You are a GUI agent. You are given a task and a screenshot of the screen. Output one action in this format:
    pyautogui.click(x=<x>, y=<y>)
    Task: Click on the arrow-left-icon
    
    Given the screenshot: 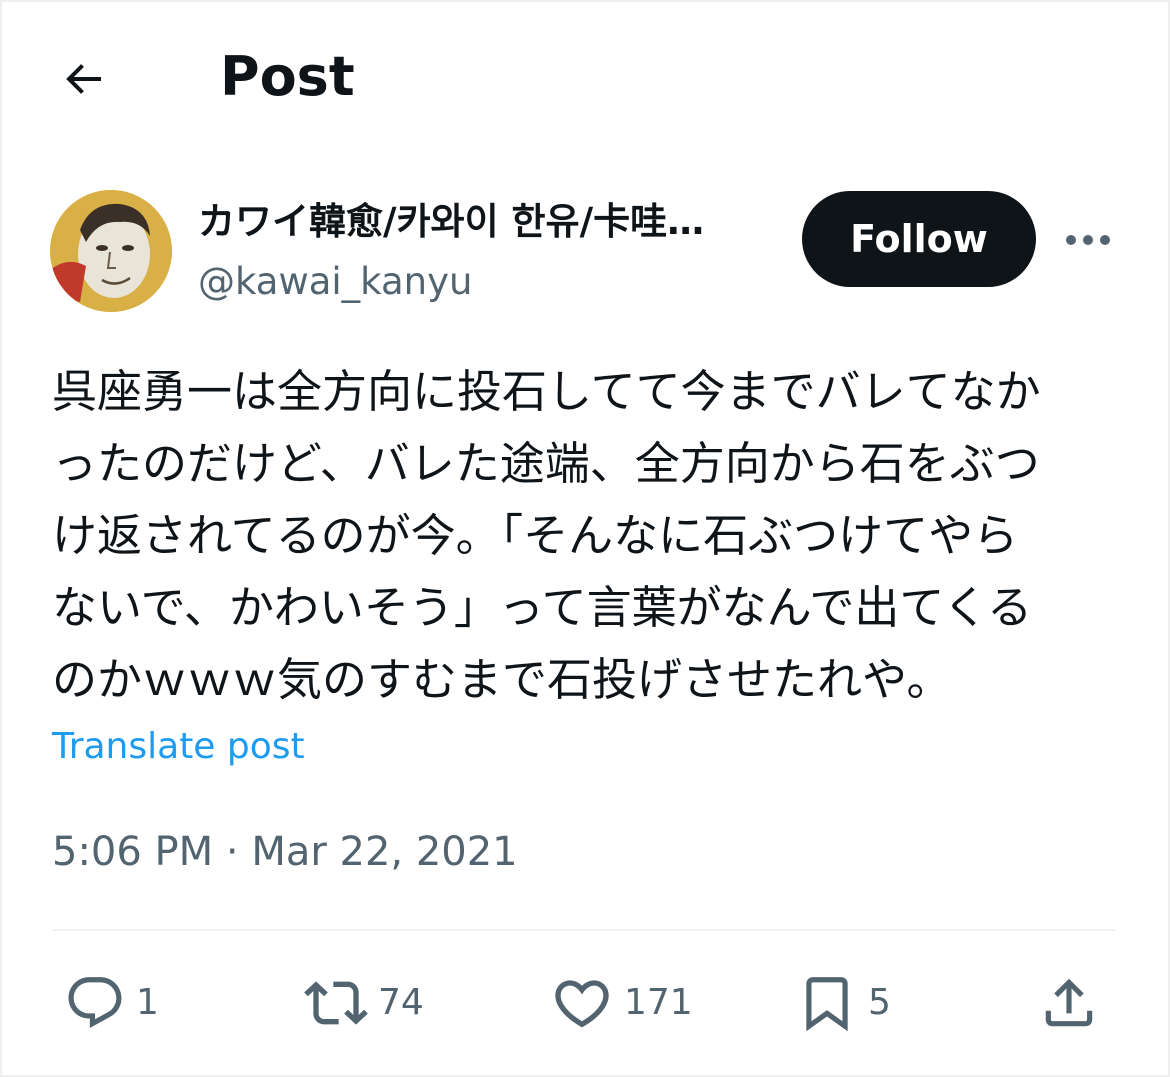 What is the action you would take?
    pyautogui.click(x=83, y=79)
    